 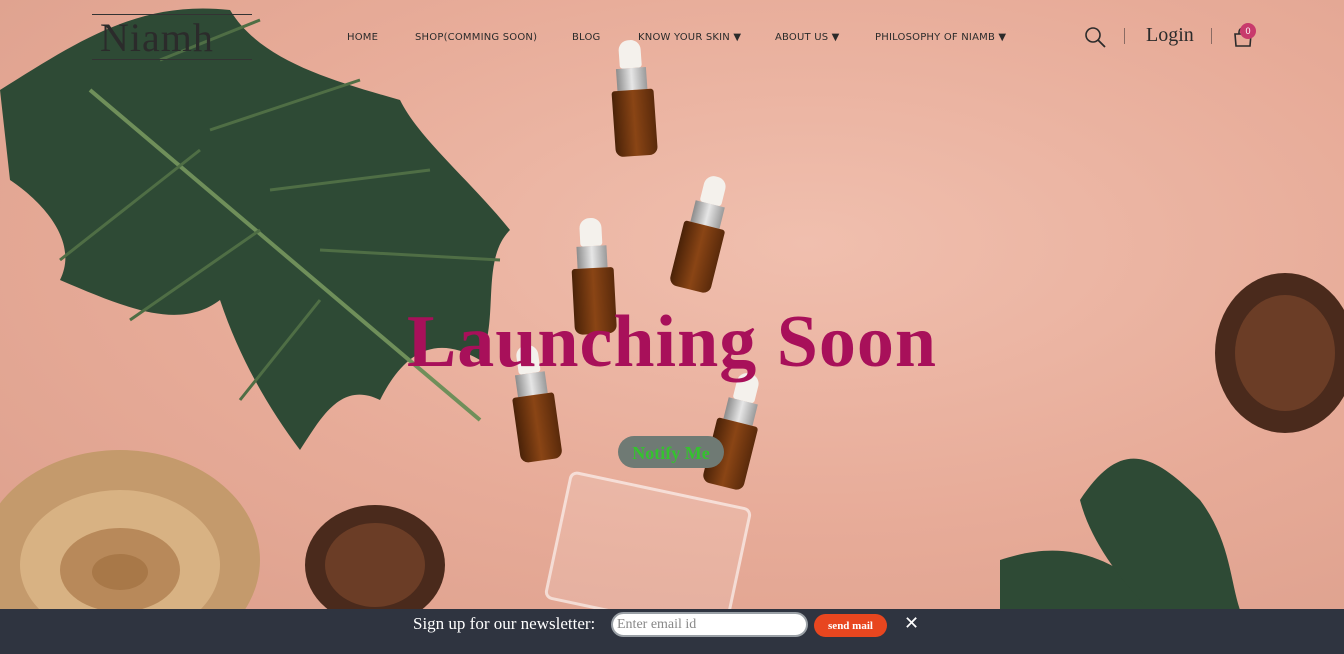 What do you see at coordinates (1170, 35) in the screenshot?
I see `login-link: Login` at bounding box center [1170, 35].